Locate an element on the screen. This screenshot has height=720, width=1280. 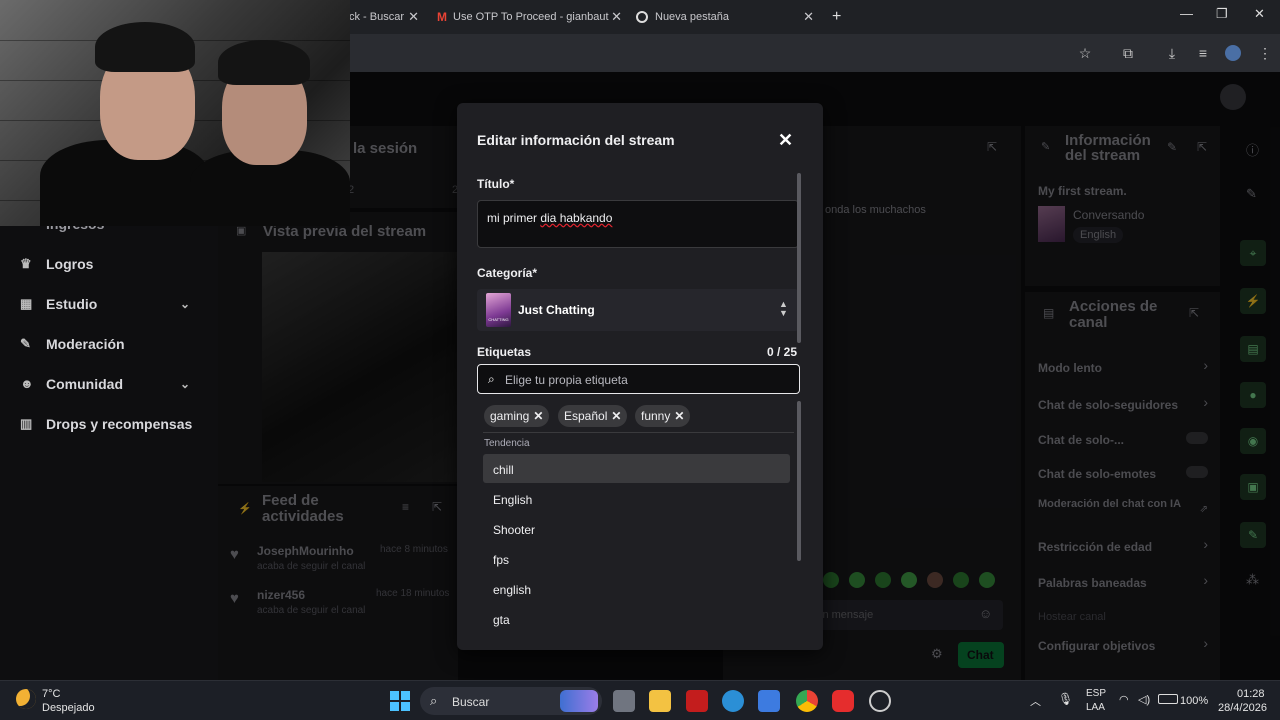
download-icon: ⤓ is located at coordinates (1172, 53).